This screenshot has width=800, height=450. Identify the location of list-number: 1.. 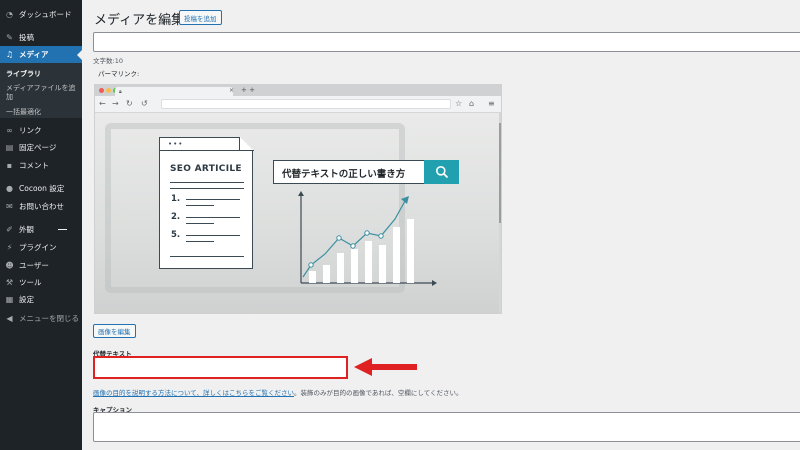
(176, 199).